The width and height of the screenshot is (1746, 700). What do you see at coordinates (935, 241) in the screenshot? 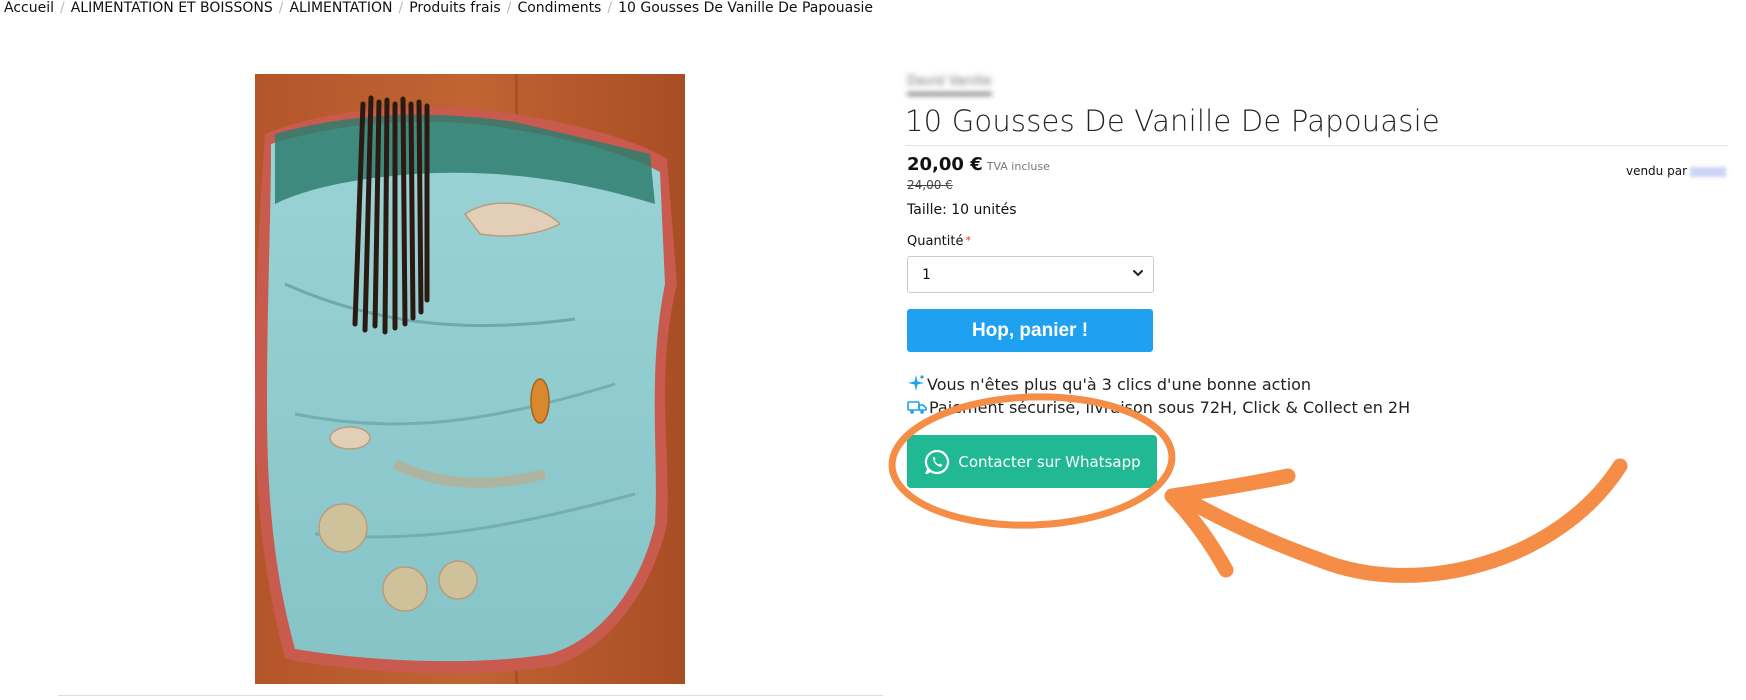
I see `quantity-label-text: Quantité` at bounding box center [935, 241].